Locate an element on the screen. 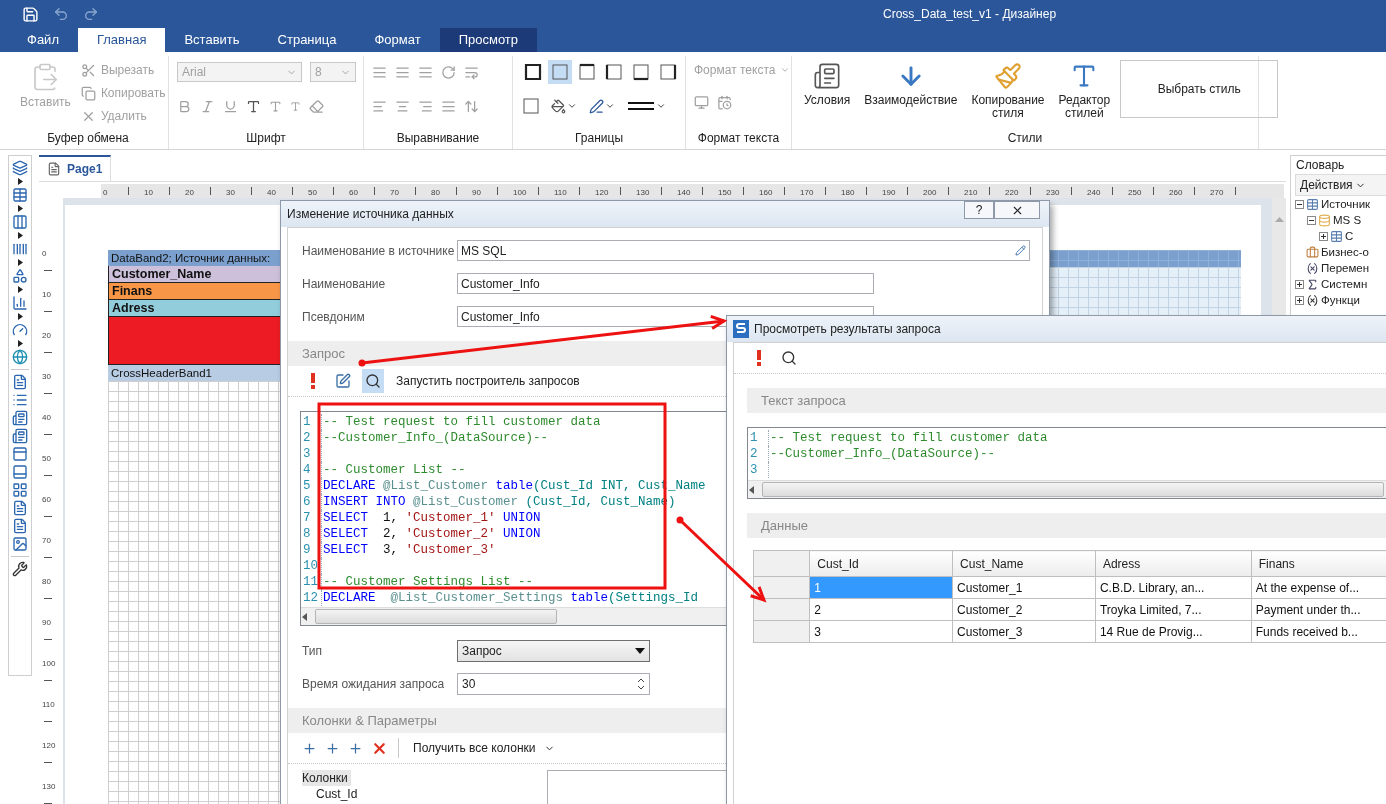  section-header: Данные is located at coordinates (1066, 525).